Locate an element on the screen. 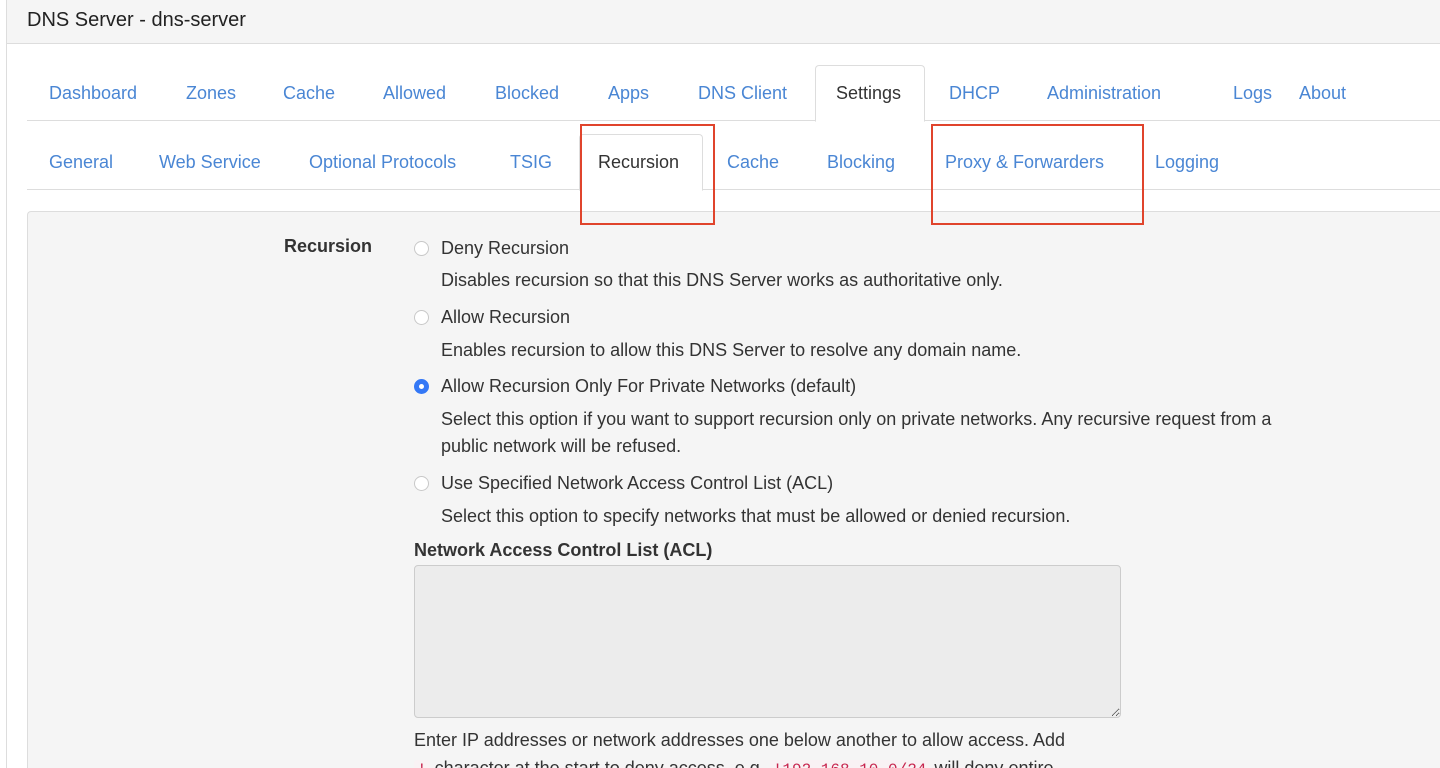 Image resolution: width=1440 pixels, height=768 pixels. tab-allowed: Allowed is located at coordinates (414, 93).